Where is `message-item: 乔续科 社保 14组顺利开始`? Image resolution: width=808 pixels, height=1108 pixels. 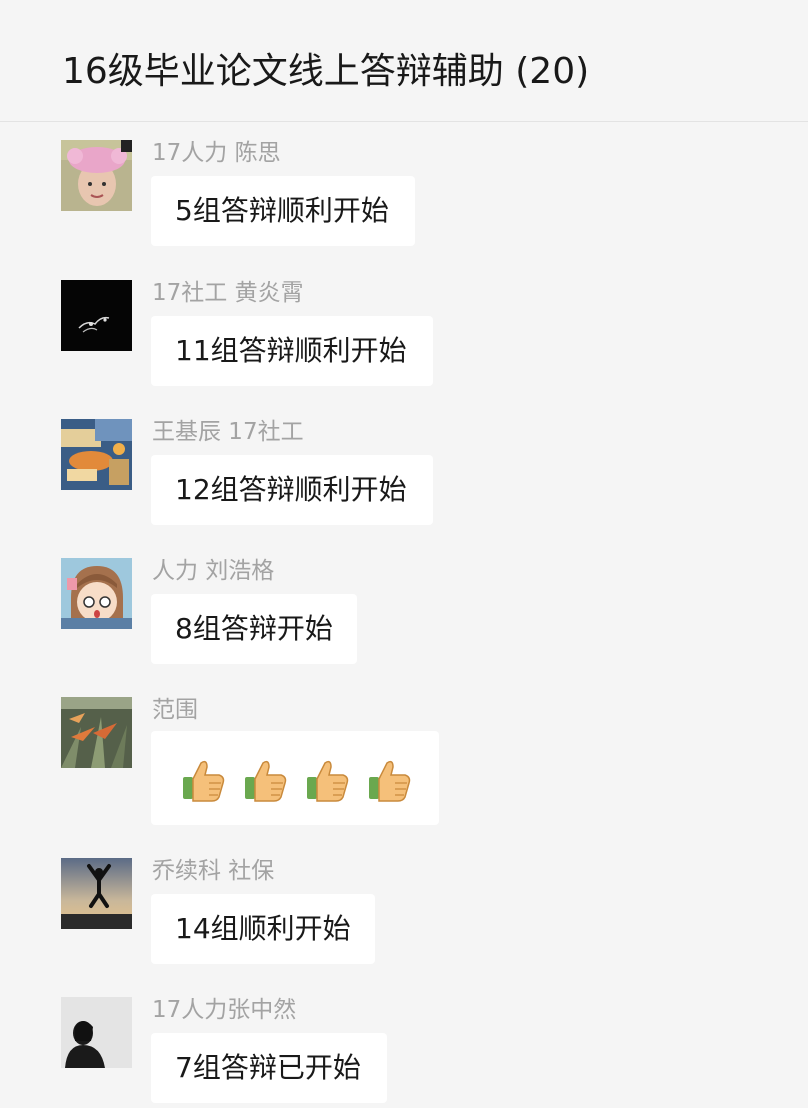 message-item: 乔续科 社保 14组顺利开始 is located at coordinates (404, 923).